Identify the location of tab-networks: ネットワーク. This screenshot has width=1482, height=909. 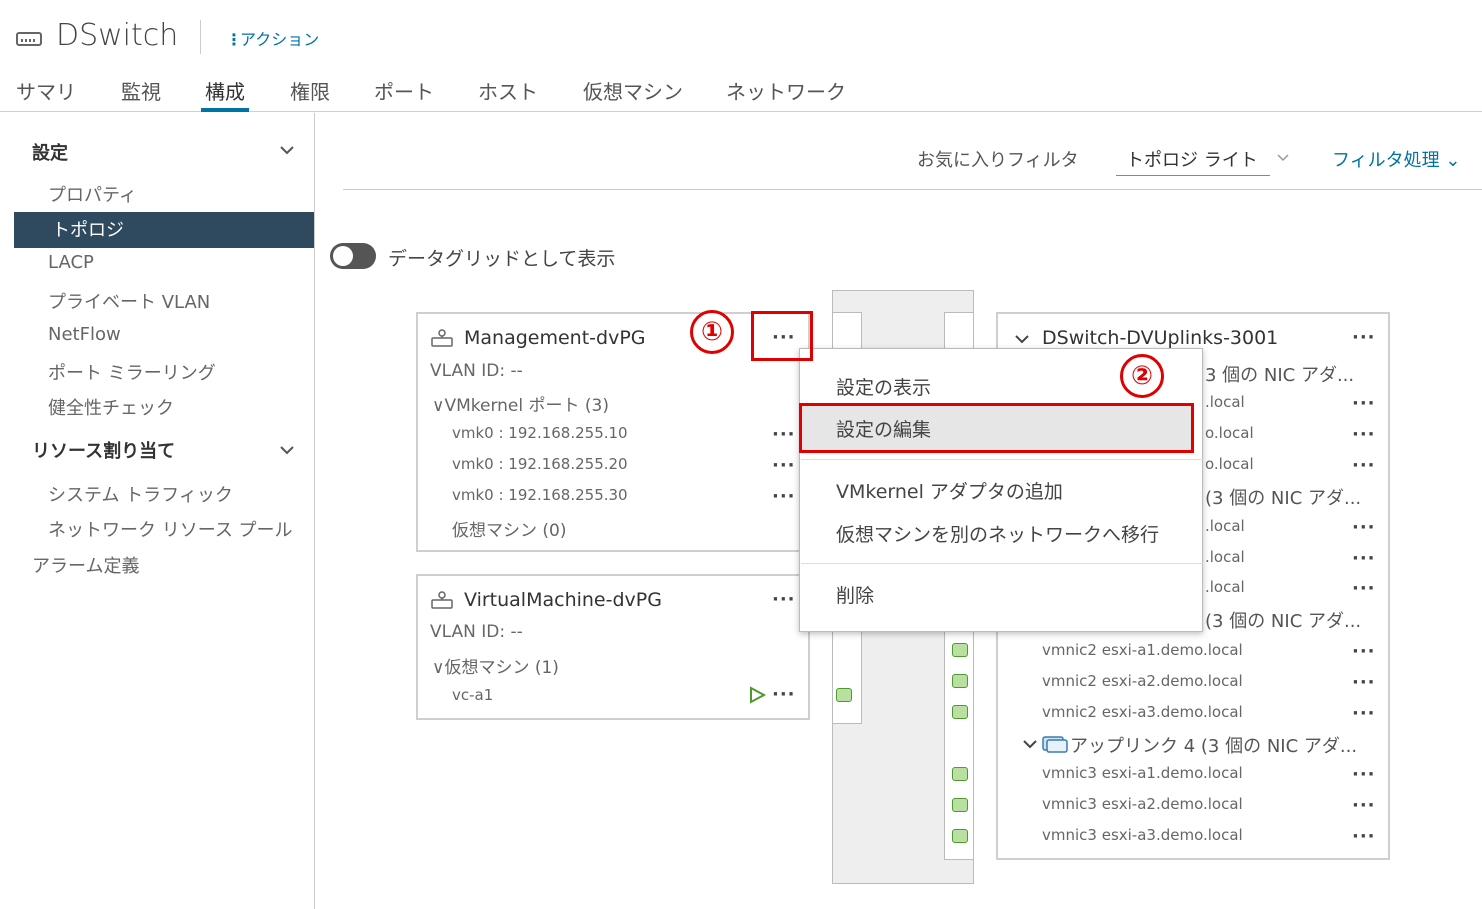
(786, 94).